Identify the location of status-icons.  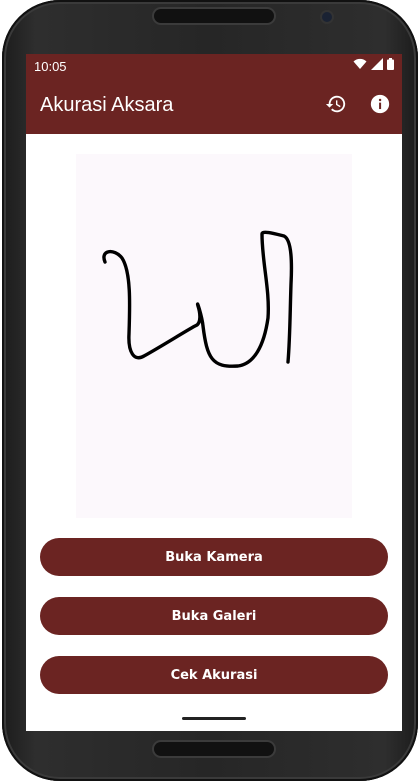
(373, 66).